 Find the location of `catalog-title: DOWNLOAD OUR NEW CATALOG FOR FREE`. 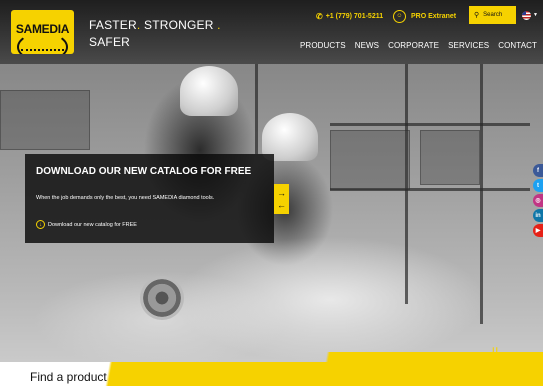

catalog-title: DOWNLOAD OUR NEW CATALOG FOR FREE is located at coordinates (144, 171).